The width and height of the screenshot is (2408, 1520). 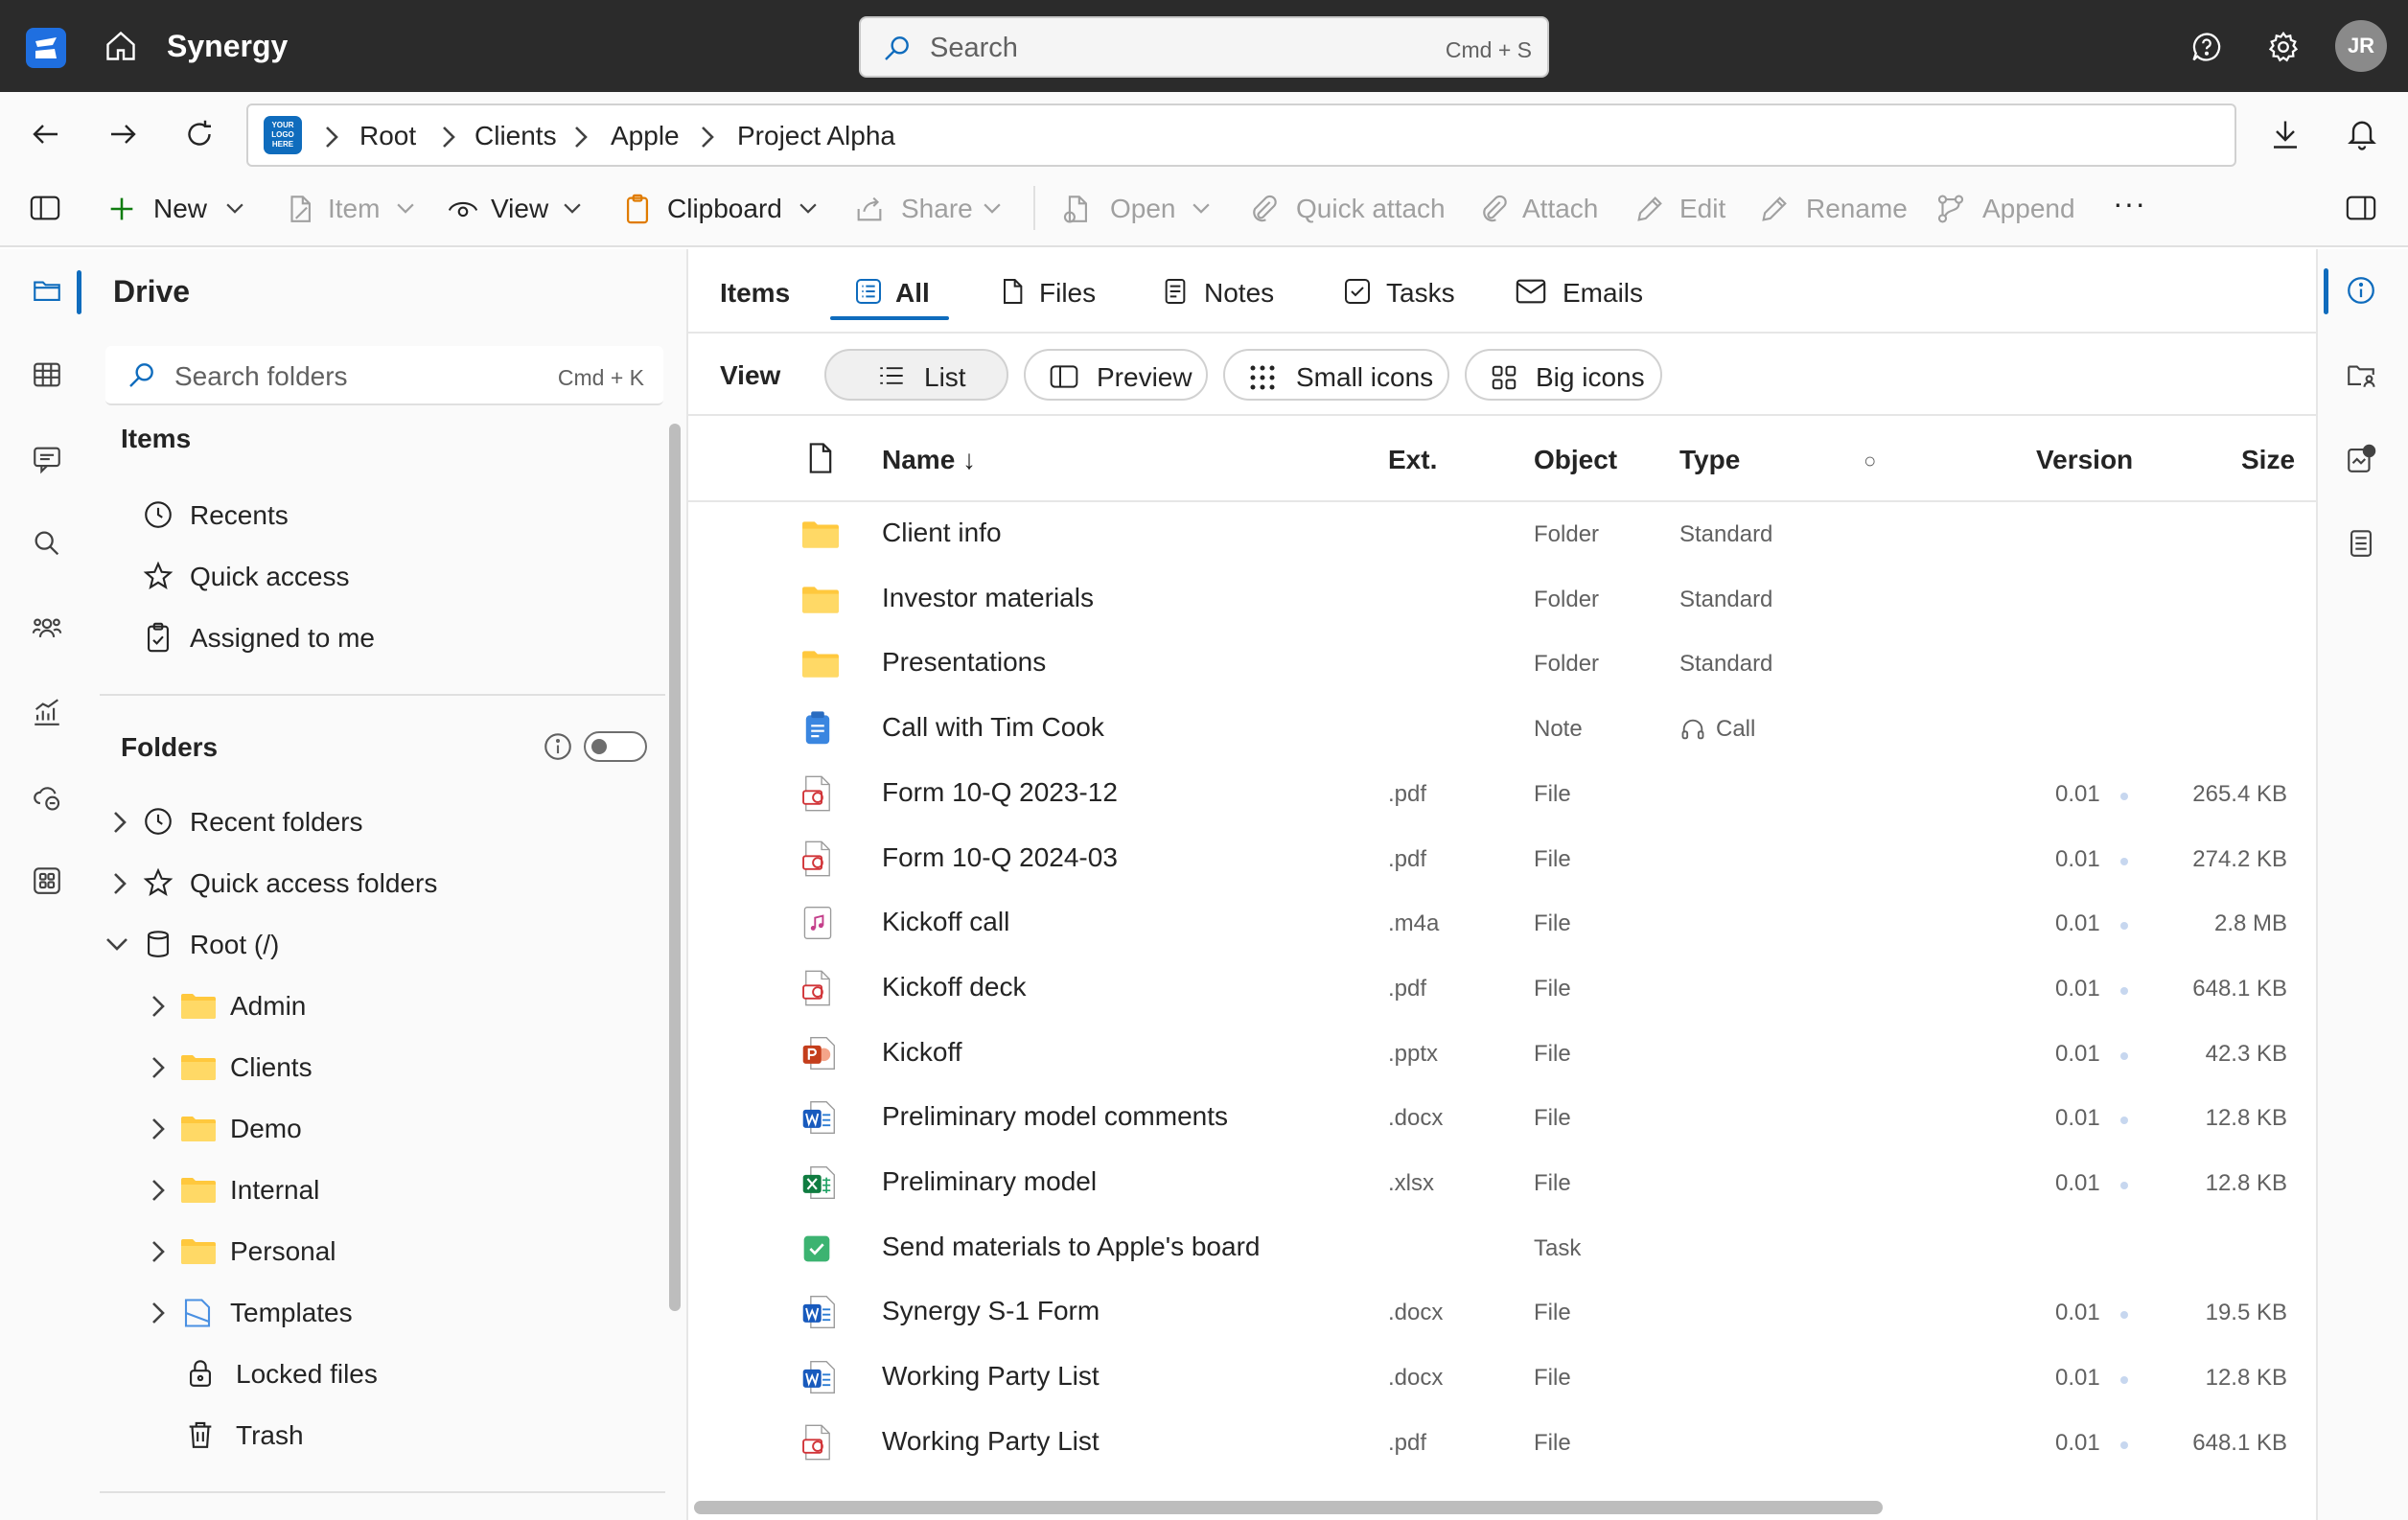 What do you see at coordinates (2206, 47) in the screenshot?
I see `help-icon` at bounding box center [2206, 47].